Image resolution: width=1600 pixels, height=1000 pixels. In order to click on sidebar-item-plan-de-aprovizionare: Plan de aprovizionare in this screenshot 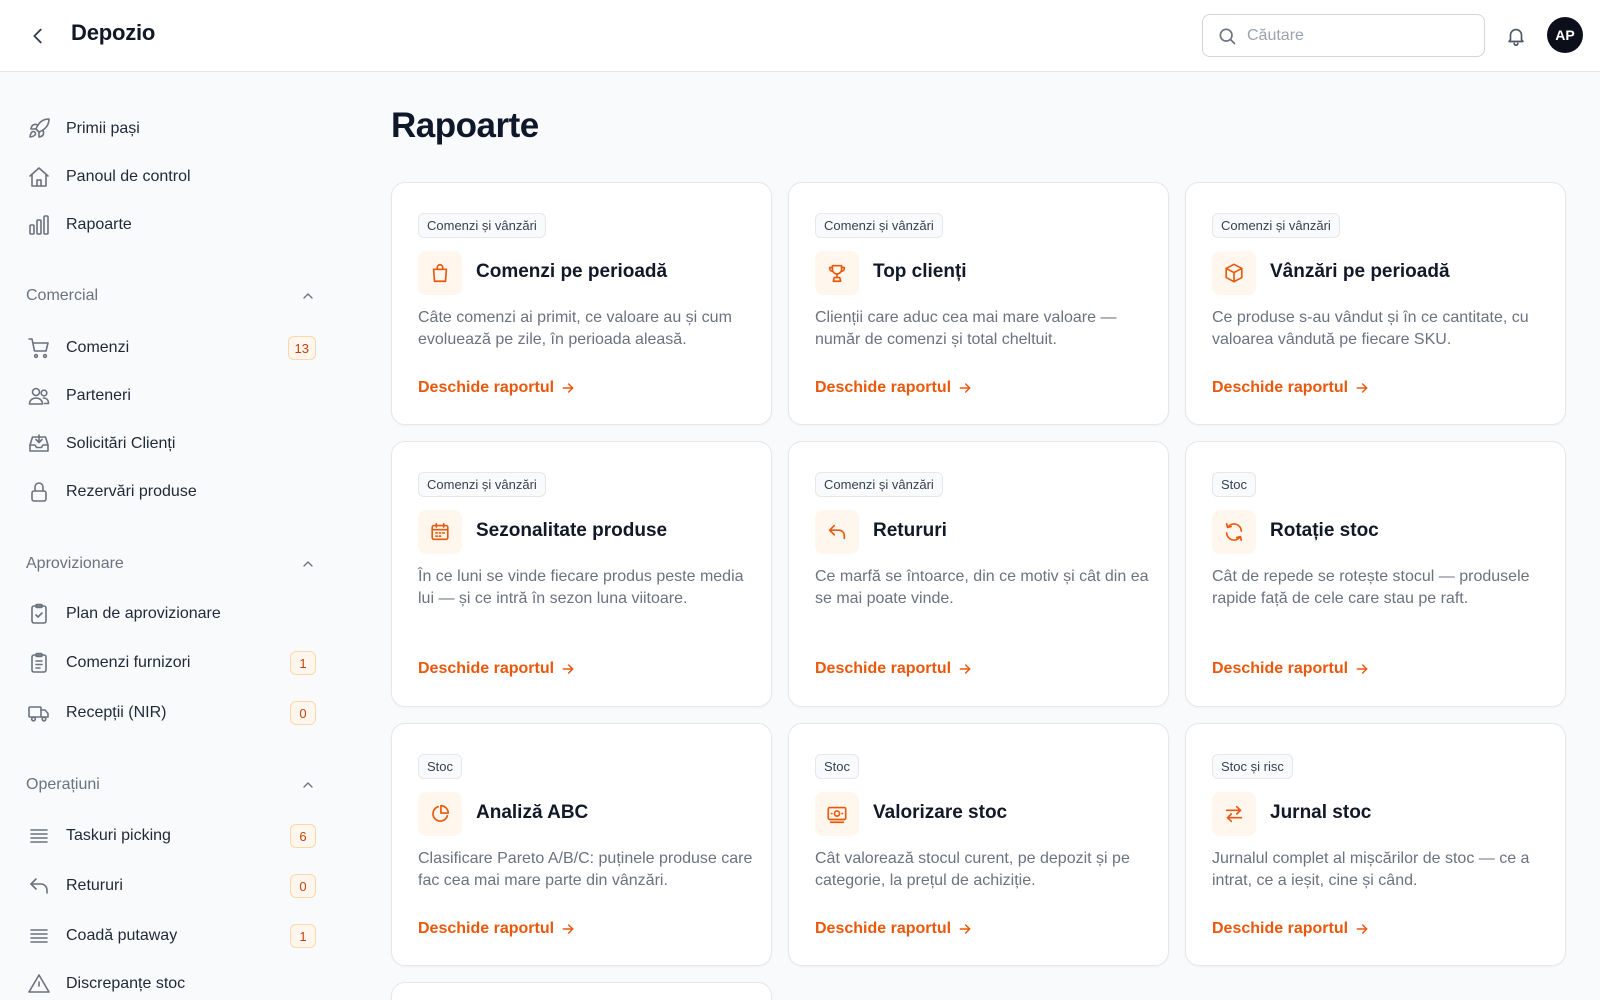, I will do `click(171, 614)`.